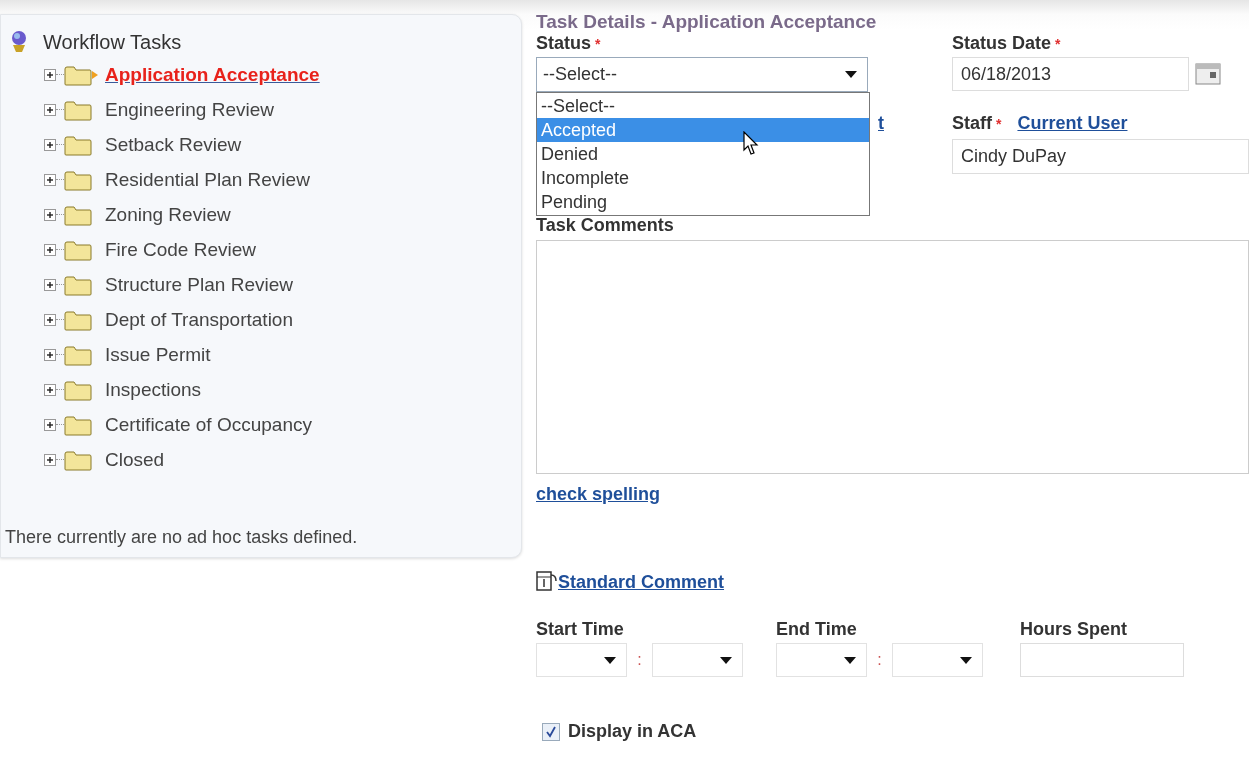  I want to click on current-user-link: Current User, so click(1072, 123).